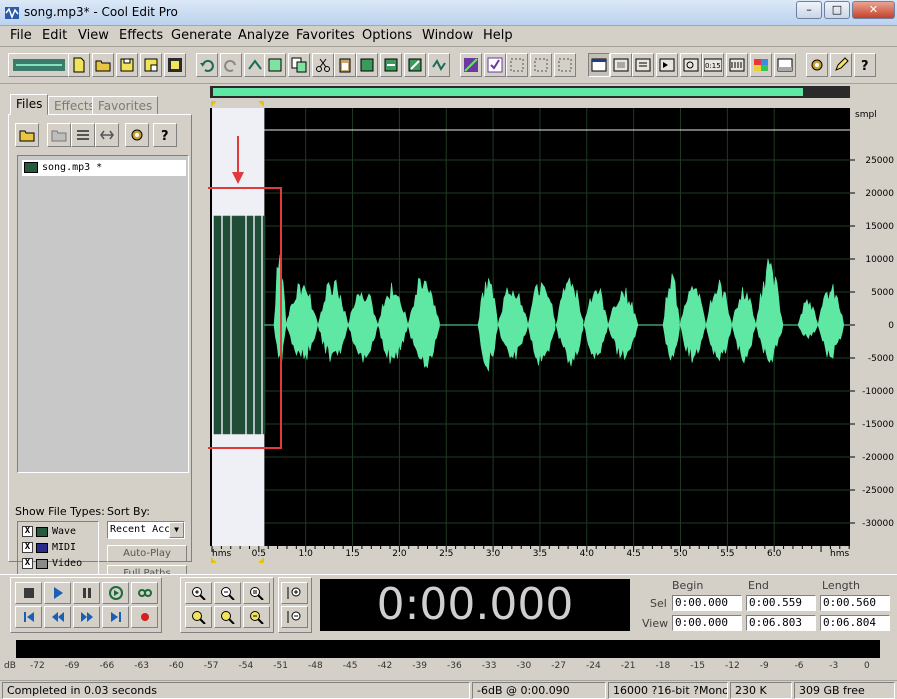  I want to click on toggle-multitrack-button, so click(39, 65).